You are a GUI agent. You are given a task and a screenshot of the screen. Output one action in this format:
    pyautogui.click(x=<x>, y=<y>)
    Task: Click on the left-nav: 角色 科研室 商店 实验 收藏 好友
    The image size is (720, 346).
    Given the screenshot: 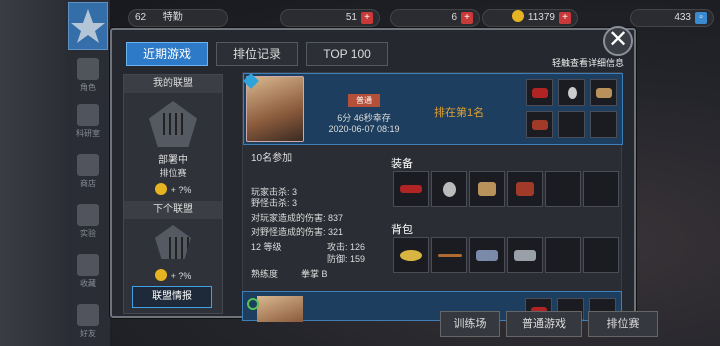 What is the action you would take?
    pyautogui.click(x=88, y=173)
    